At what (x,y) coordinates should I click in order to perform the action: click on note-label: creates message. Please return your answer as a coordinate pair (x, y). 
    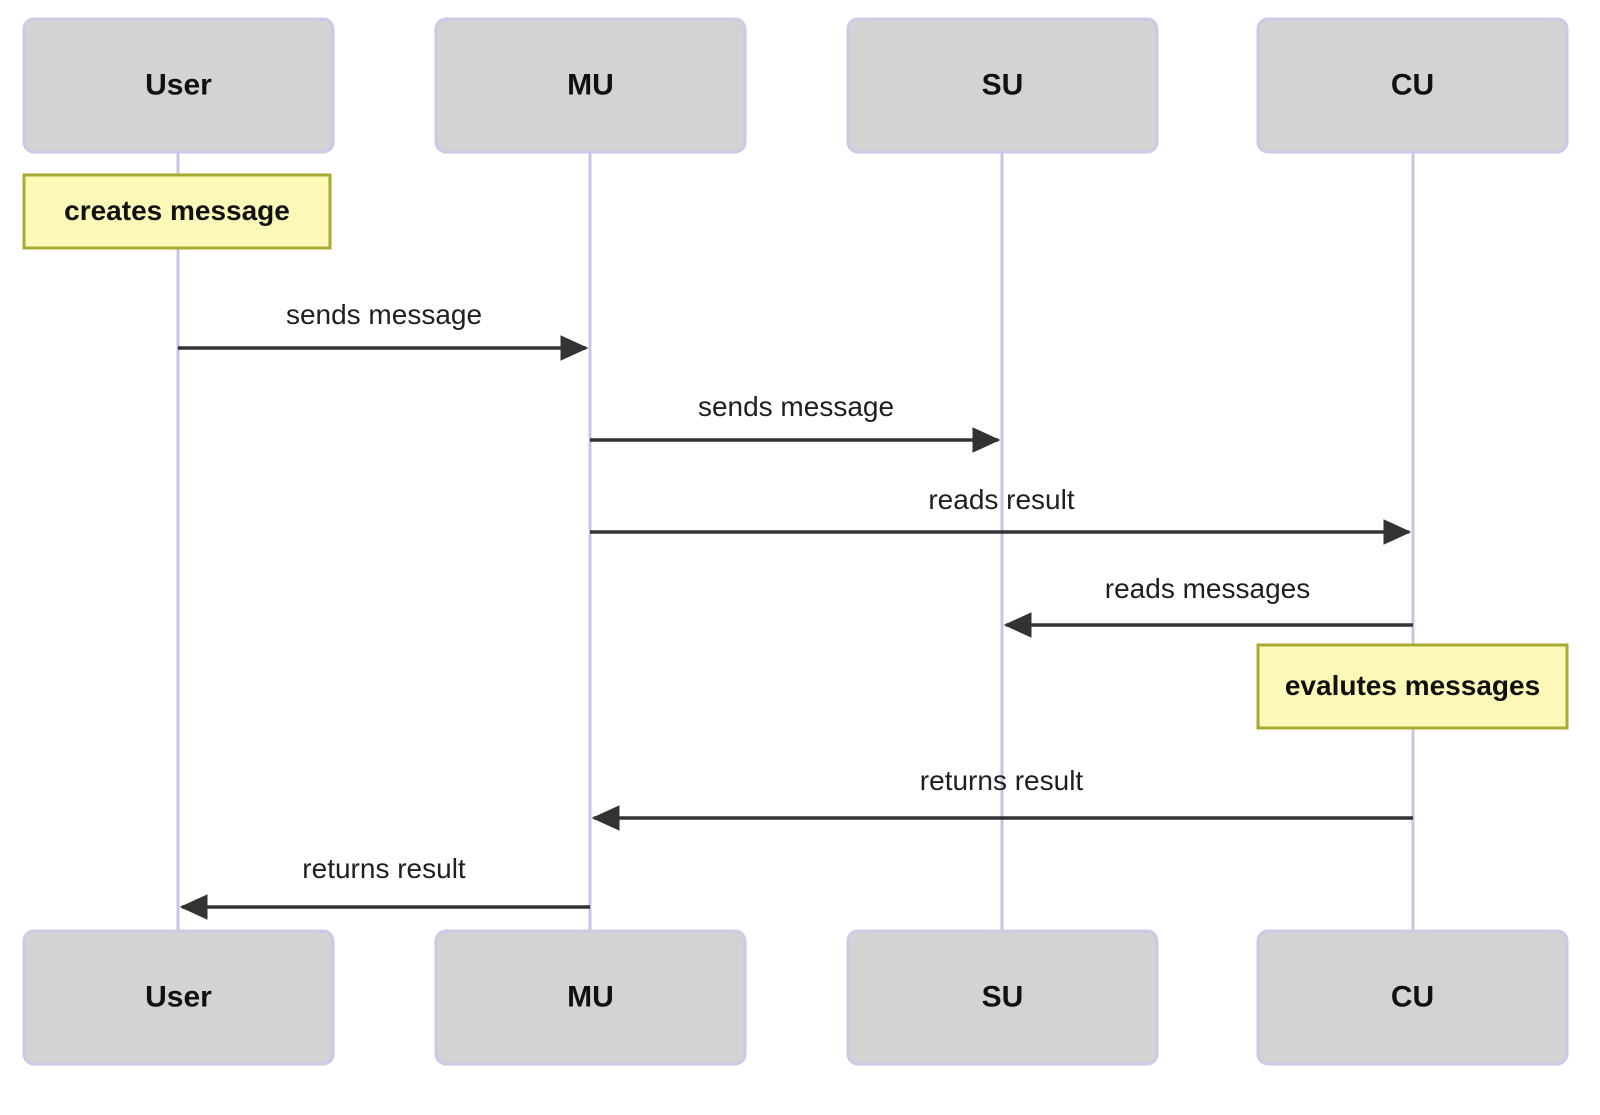
    Looking at the image, I should click on (177, 210).